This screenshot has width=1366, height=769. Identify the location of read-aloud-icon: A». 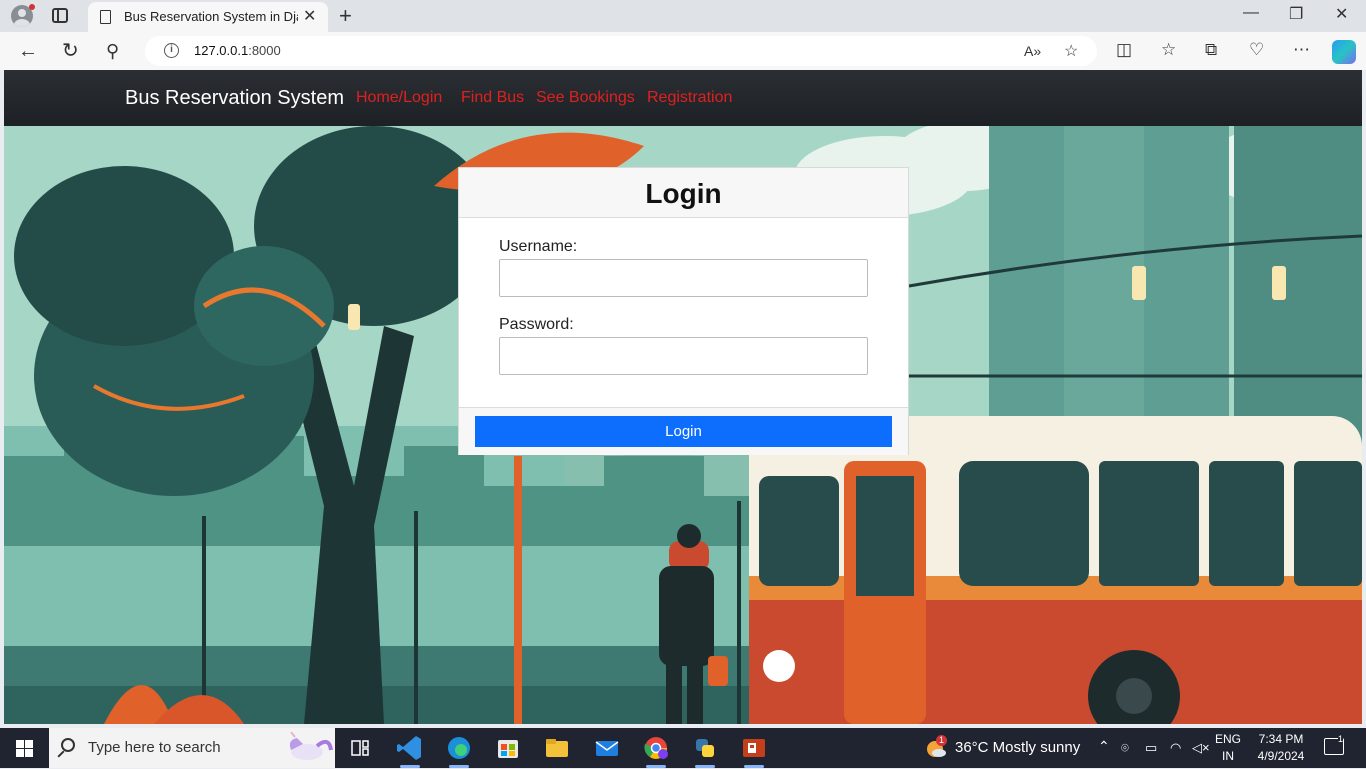
(1032, 51).